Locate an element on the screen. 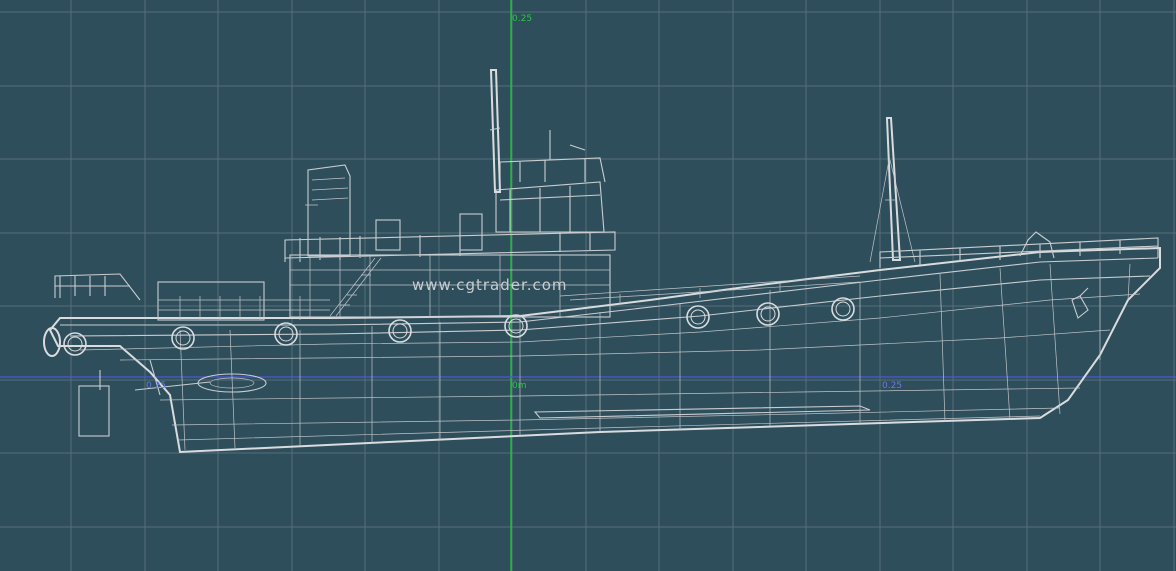 This screenshot has width=1176, height=571. anchor is located at coordinates (1080, 303).